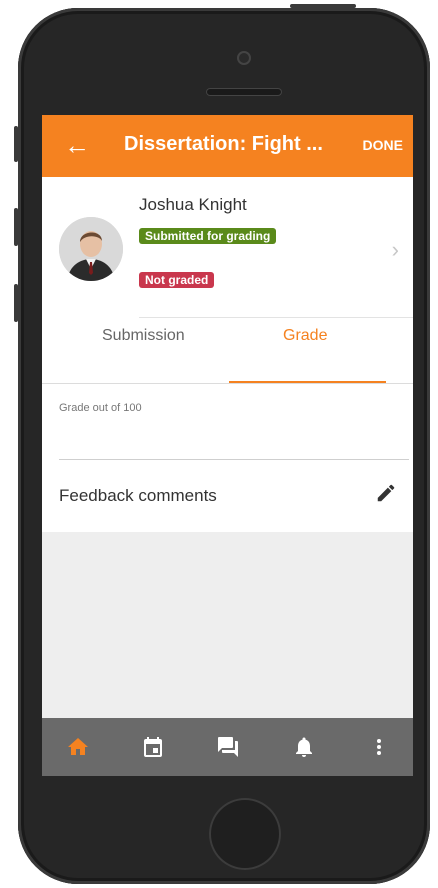 This screenshot has width=438, height=888. What do you see at coordinates (16, 227) in the screenshot?
I see `volume-up-button` at bounding box center [16, 227].